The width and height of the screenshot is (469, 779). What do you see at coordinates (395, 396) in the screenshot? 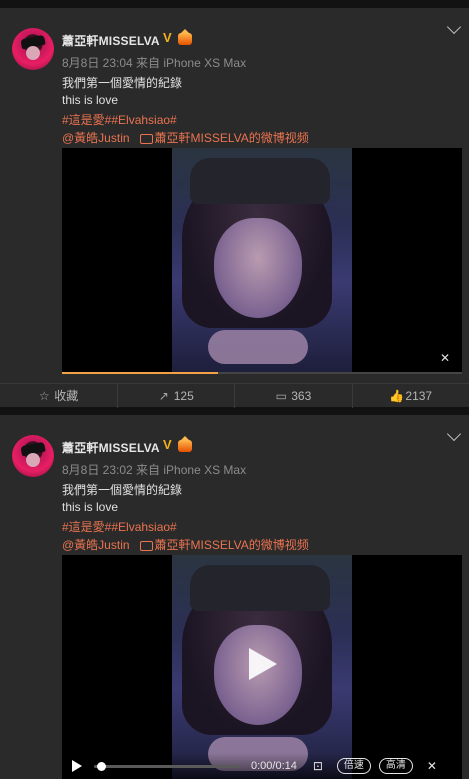
I see `thumbs-up-icon: 👍` at bounding box center [395, 396].